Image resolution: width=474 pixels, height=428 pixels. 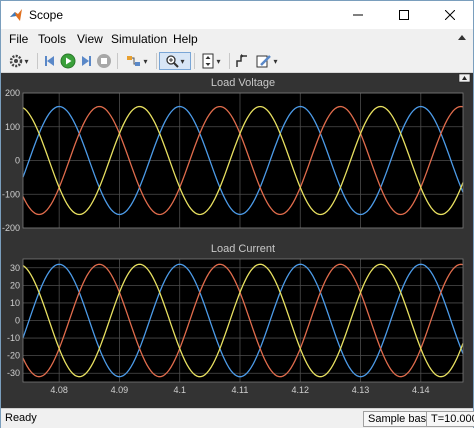 I want to click on scale-axes-button: ▾, so click(x=211, y=61).